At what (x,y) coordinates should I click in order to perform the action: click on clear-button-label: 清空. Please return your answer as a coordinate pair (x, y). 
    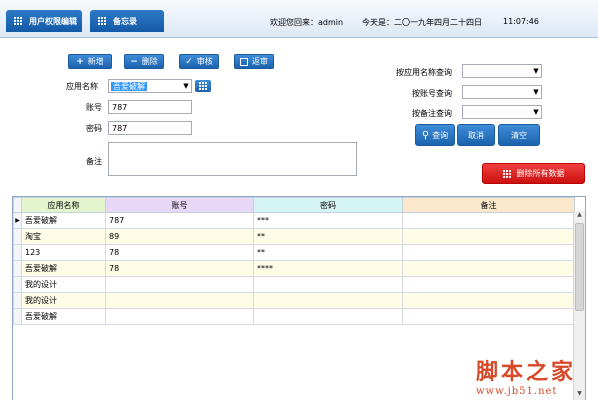
    Looking at the image, I should click on (519, 135).